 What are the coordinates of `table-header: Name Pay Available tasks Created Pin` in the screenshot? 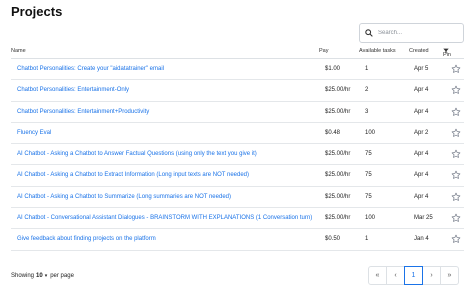 It's located at (237, 51).